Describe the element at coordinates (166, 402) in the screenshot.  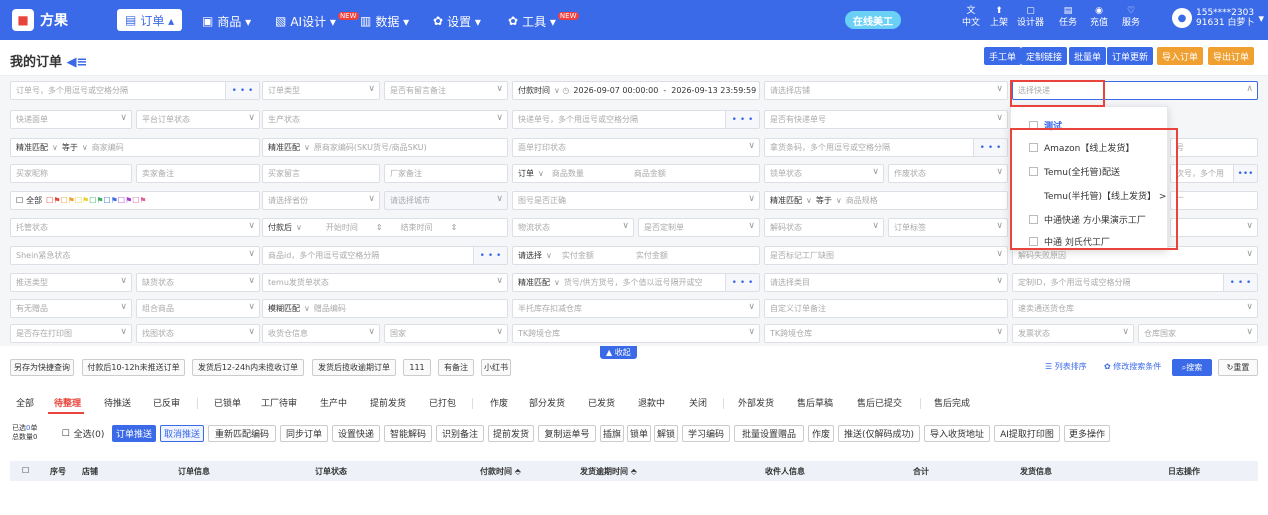
I see `tab-rereviewed: 已反审` at that location.